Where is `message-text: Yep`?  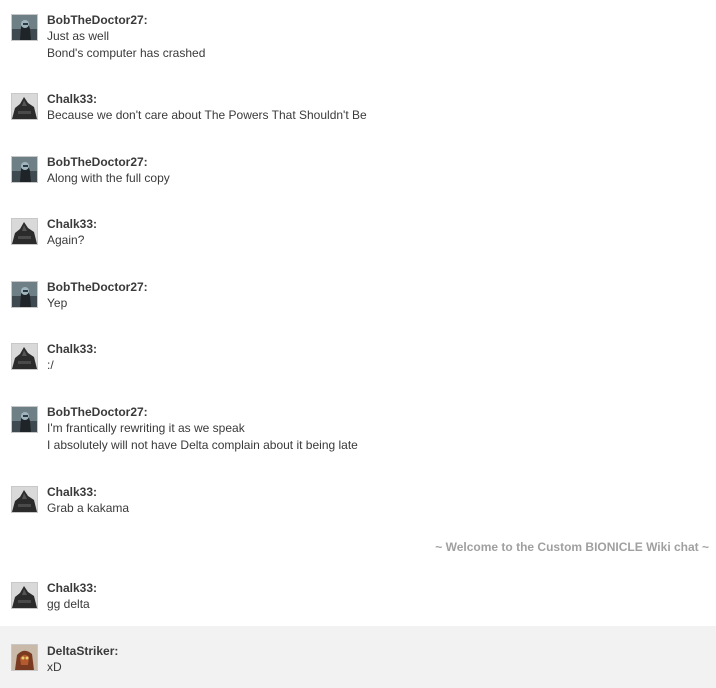
message-text: Yep is located at coordinates (57, 303).